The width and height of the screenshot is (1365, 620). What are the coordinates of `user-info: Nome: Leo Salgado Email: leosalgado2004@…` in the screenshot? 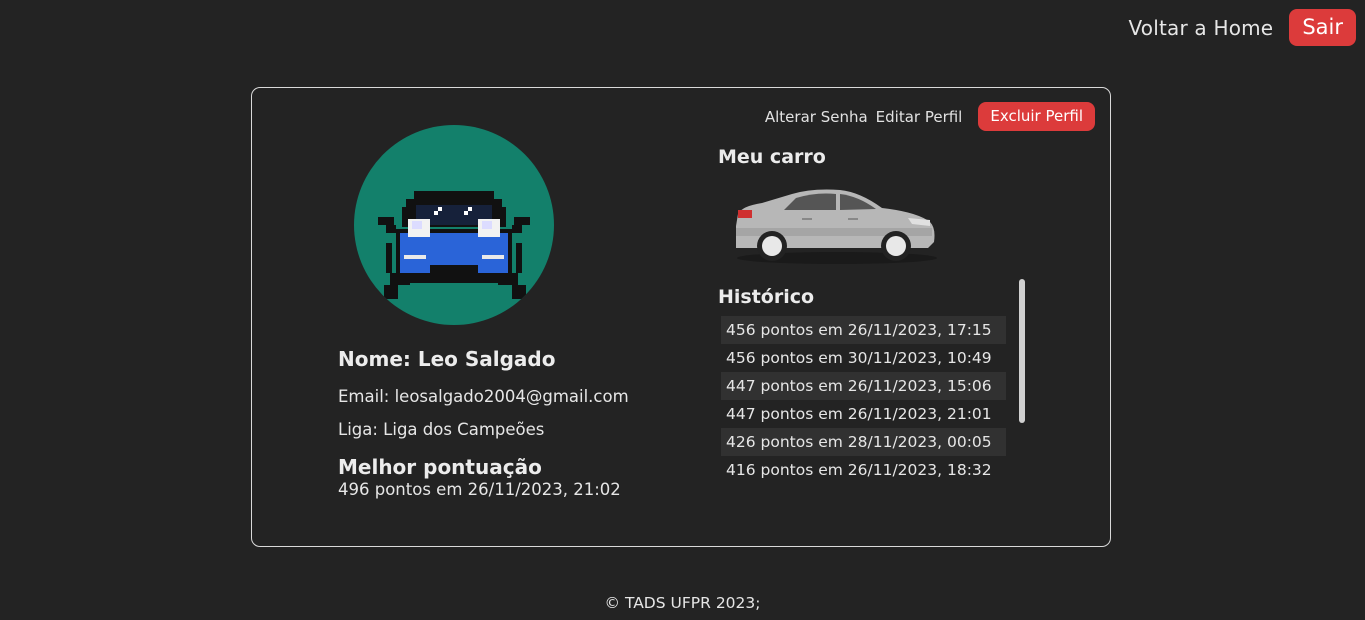 It's located at (528, 423).